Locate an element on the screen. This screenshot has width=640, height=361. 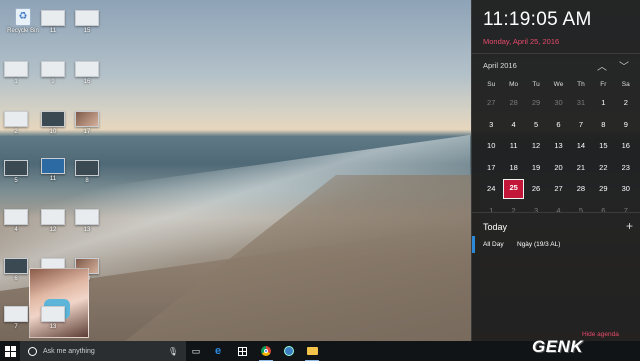
calendar-day: 18 is located at coordinates (513, 168).